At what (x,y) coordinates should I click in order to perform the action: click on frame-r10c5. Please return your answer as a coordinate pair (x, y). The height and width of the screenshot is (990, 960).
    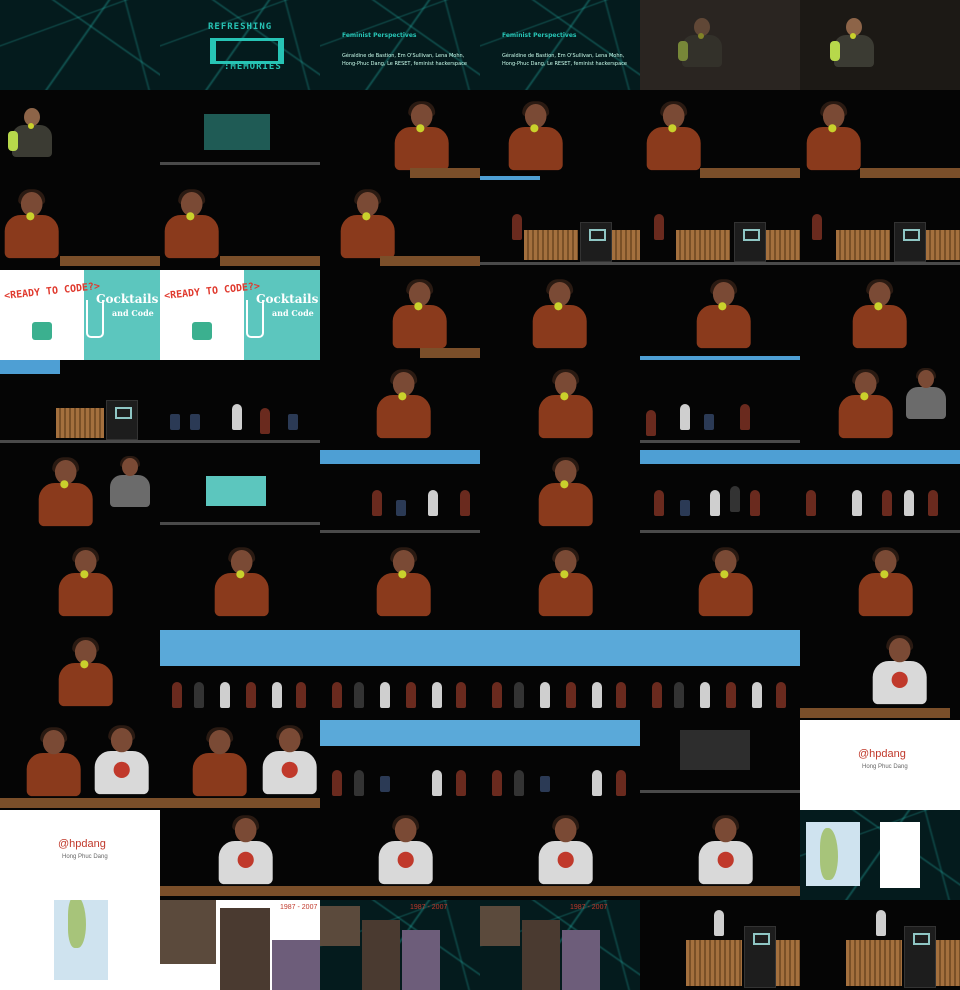
    Looking at the image, I should click on (720, 855).